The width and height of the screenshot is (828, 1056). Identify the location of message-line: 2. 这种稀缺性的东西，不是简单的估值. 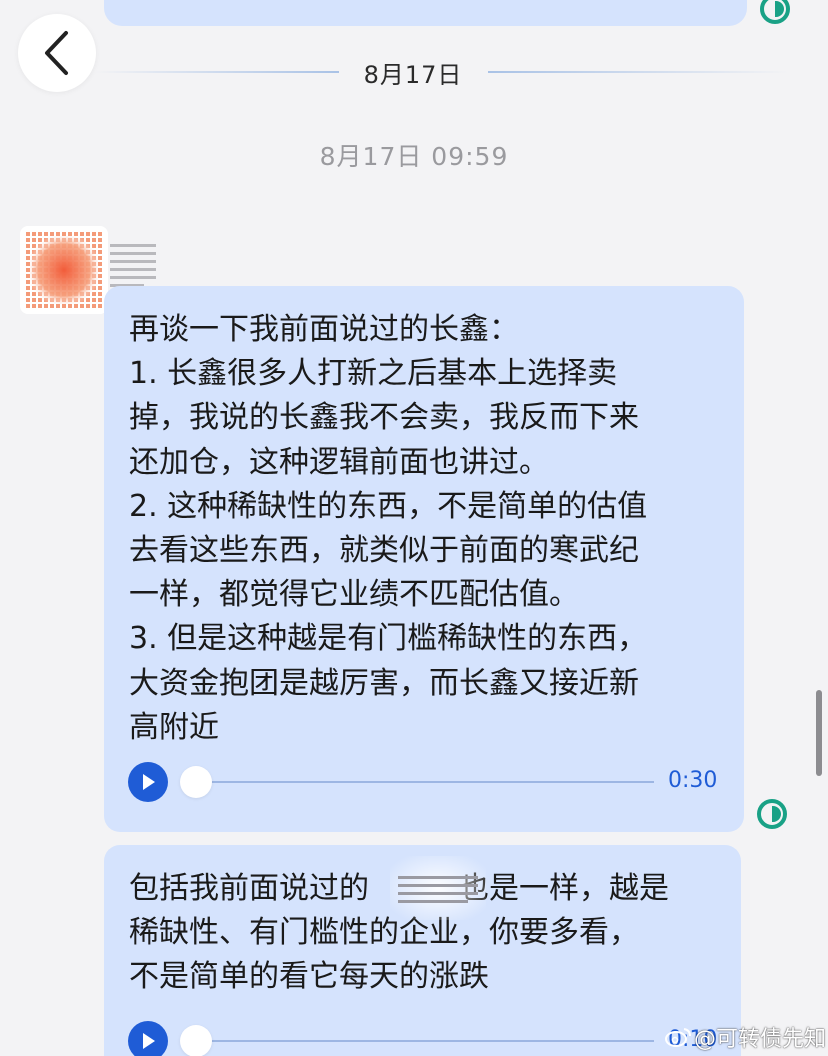
(388, 506).